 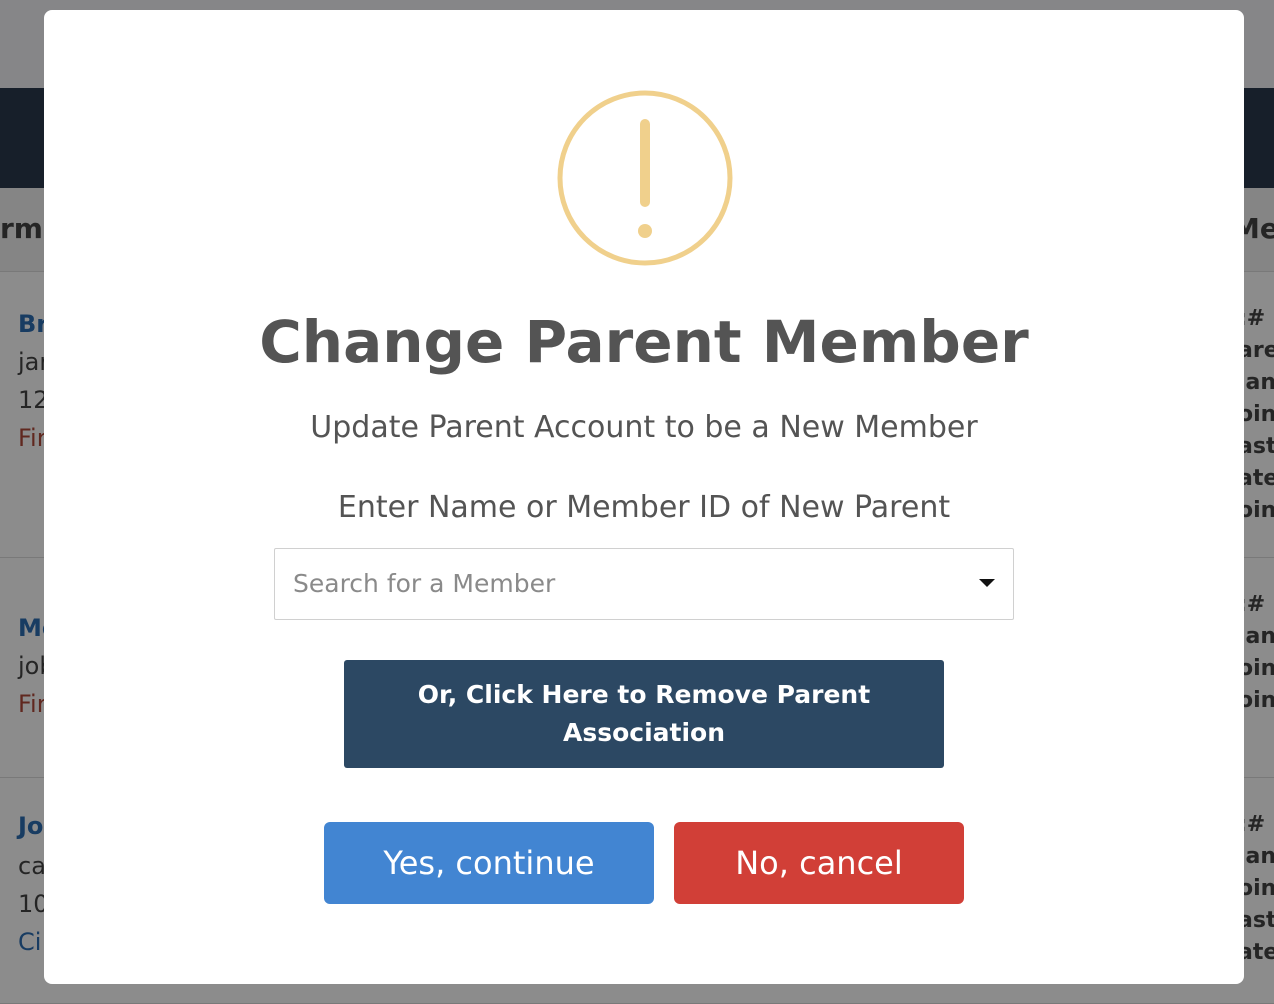 What do you see at coordinates (644, 427) in the screenshot?
I see `dialog-subtitle: Update Parent Account to be a New Member` at bounding box center [644, 427].